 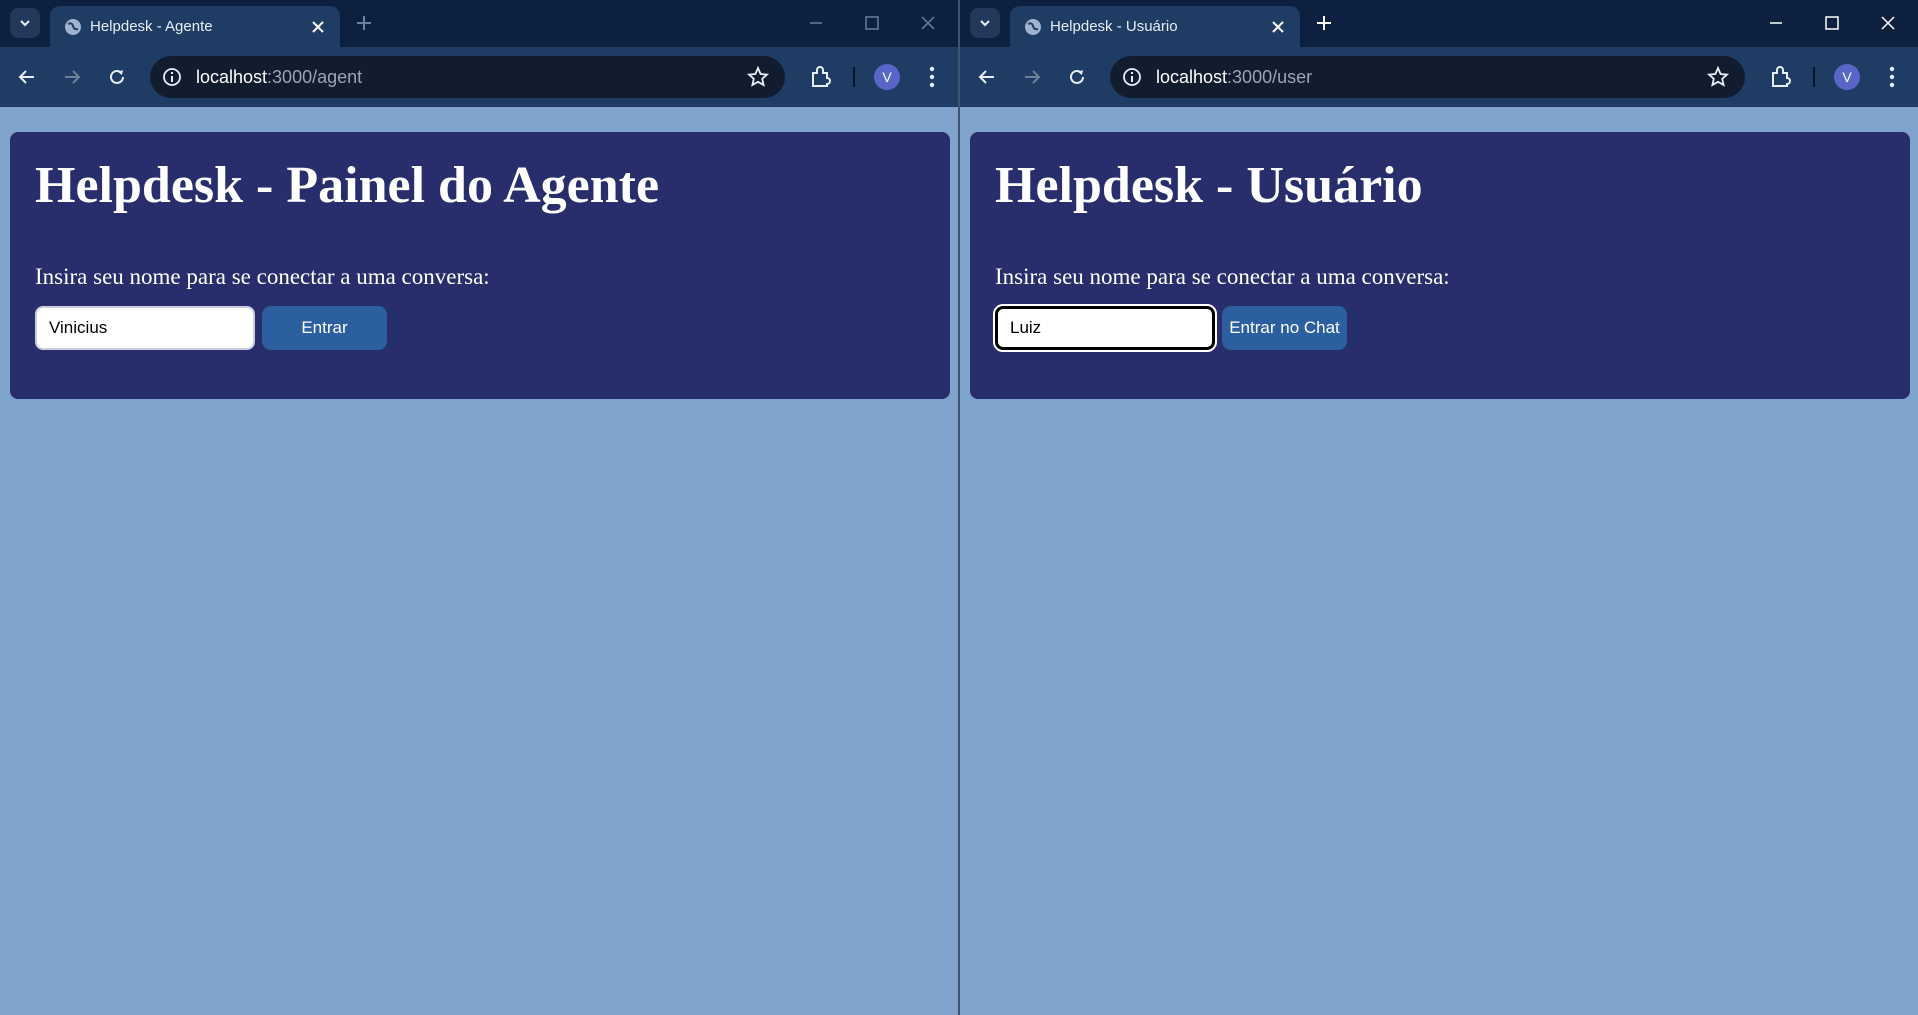 I want to click on enter-button: Entrar, so click(x=324, y=328).